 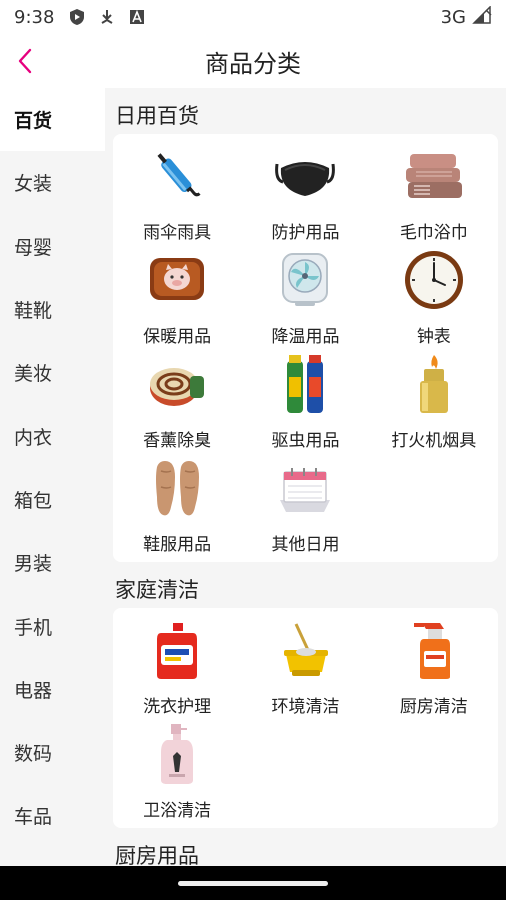 I want to click on back-icon, so click(x=25, y=61).